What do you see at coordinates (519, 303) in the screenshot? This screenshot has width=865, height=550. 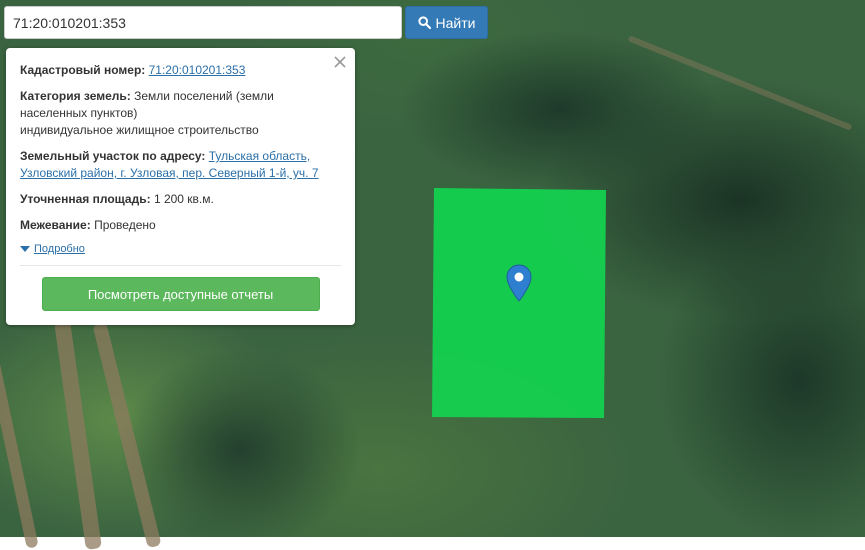 I see `land-parcel` at bounding box center [519, 303].